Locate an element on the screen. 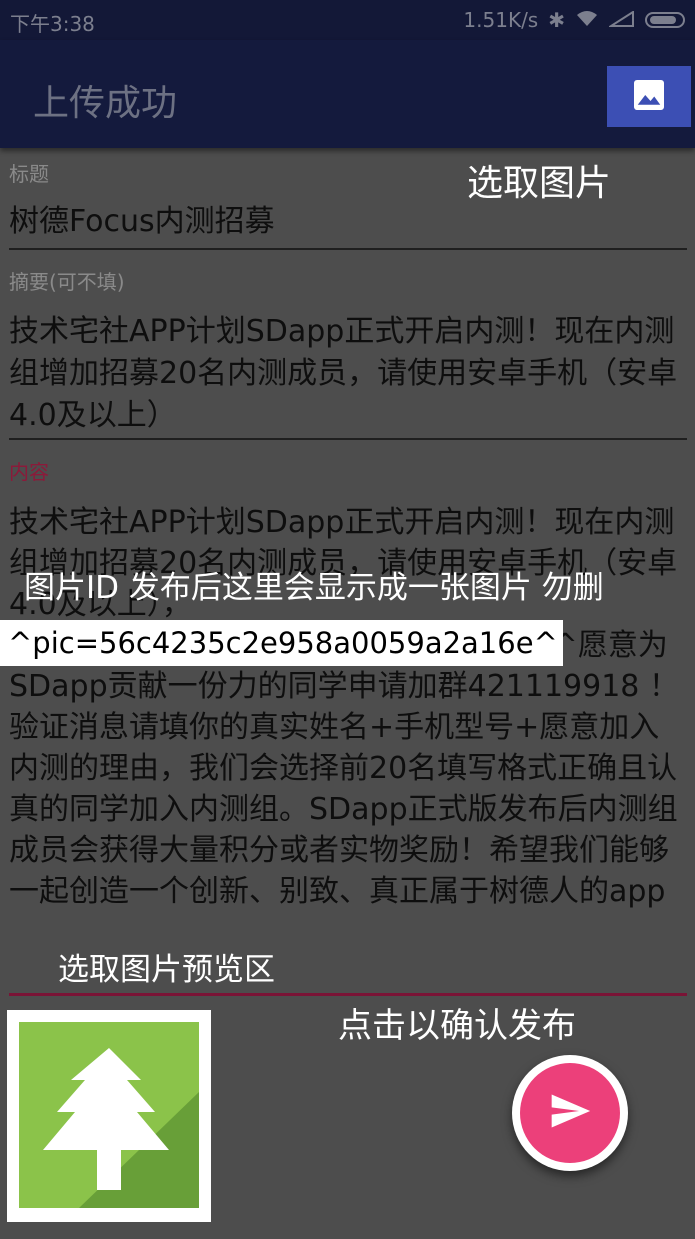 This screenshot has height=1239, width=695. pic-id-hint: 图片ID 发布后这里会显示成一张图片 勿删 is located at coordinates (314, 588).